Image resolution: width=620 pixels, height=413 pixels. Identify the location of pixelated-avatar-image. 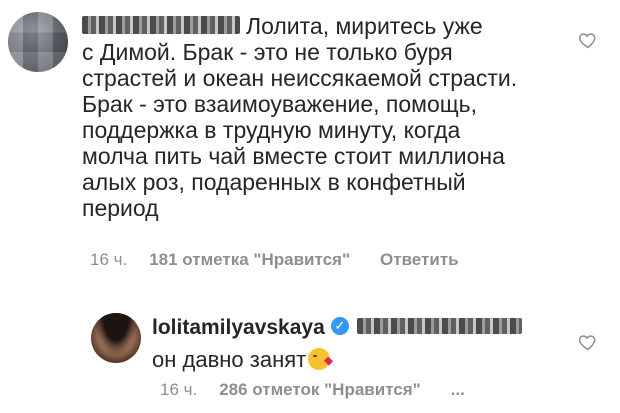
(38, 42).